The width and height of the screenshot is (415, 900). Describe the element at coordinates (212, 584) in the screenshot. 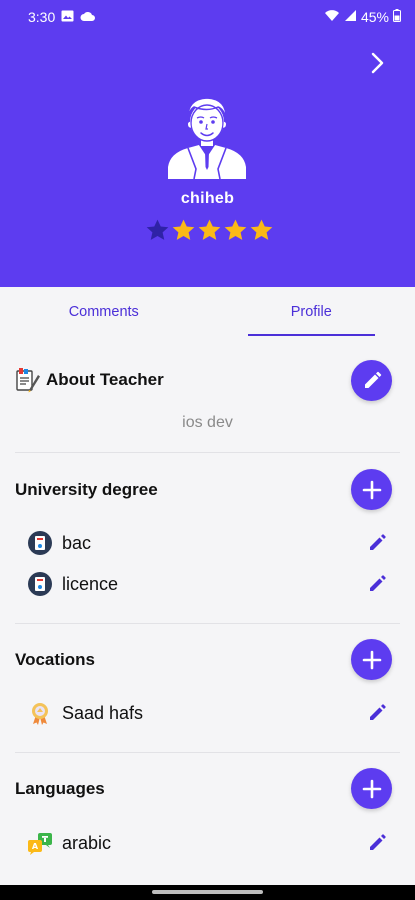

I see `degree-item: licence` at that location.